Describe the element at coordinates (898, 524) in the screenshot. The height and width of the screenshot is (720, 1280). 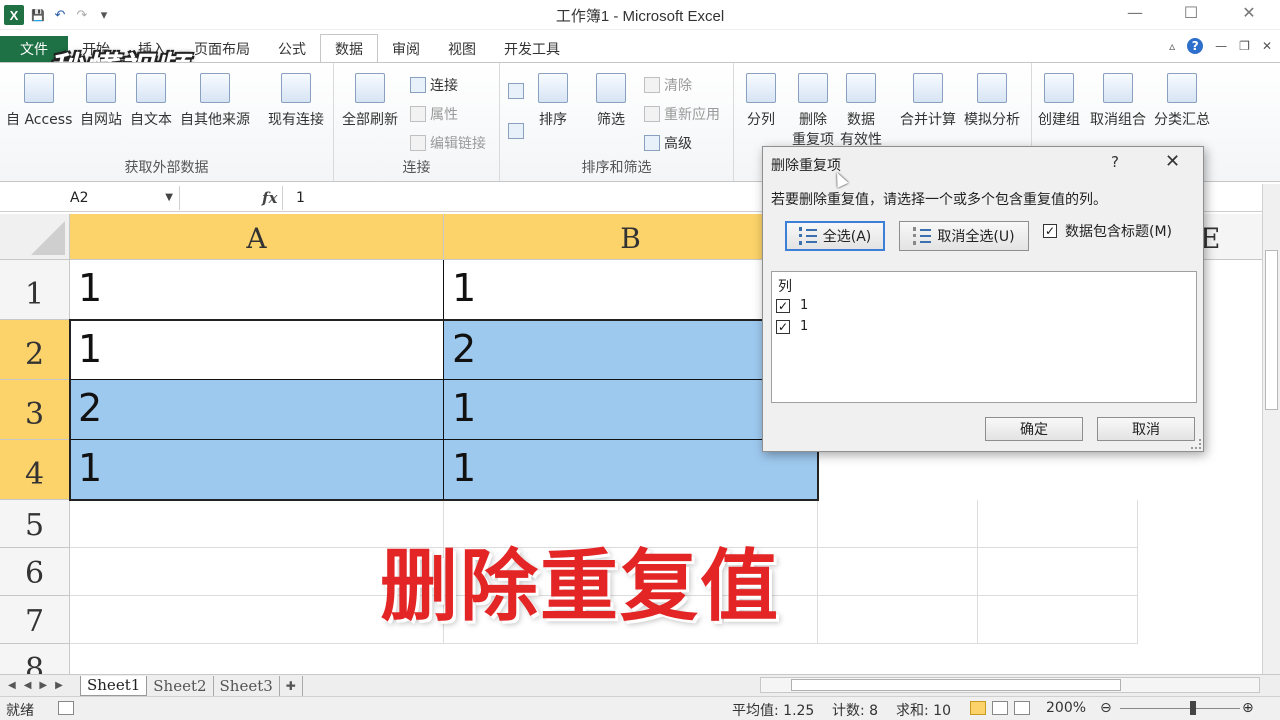
I see `cell-c5` at that location.